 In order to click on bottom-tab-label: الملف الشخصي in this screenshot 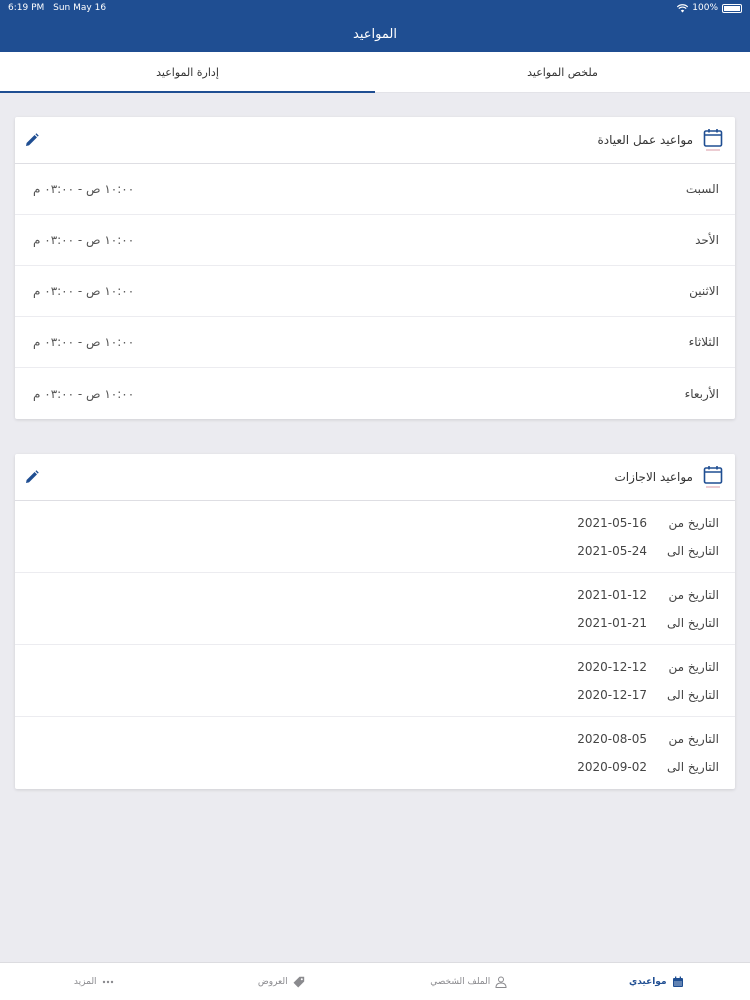, I will do `click(460, 981)`.